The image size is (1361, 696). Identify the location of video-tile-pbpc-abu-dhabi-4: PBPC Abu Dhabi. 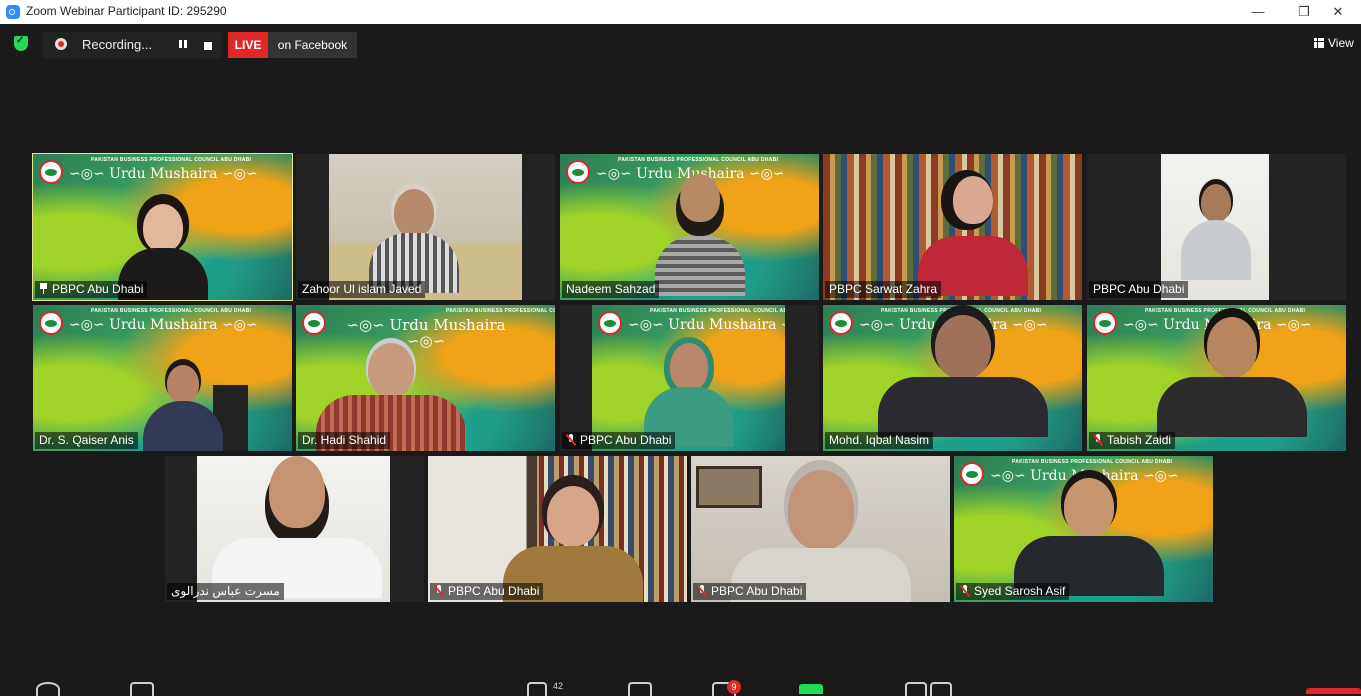
(557, 529).